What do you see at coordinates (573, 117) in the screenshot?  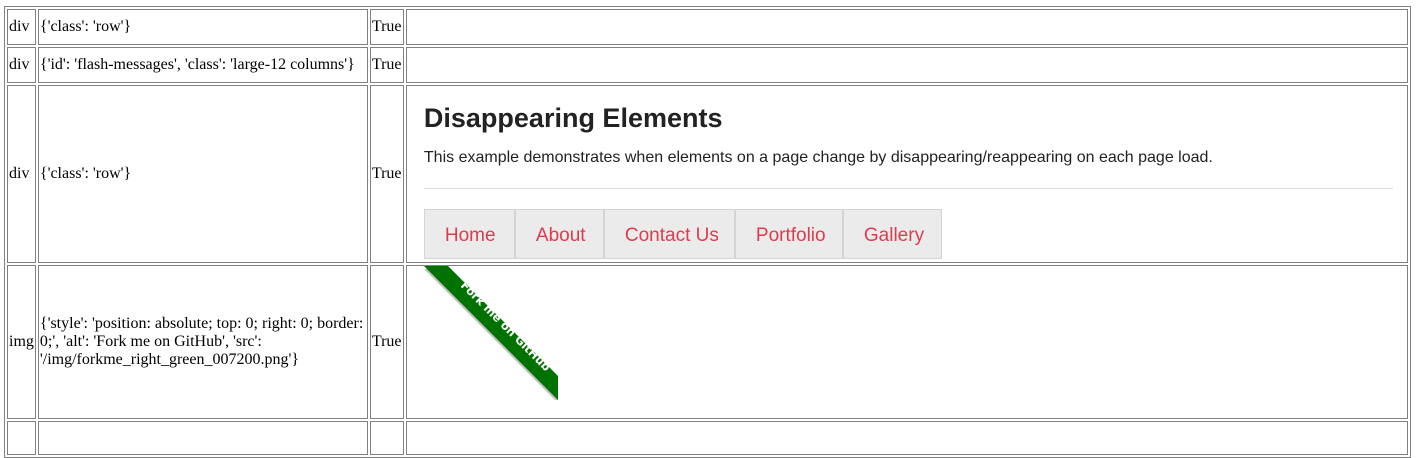 I see `page-heading: Disappearing Elements` at bounding box center [573, 117].